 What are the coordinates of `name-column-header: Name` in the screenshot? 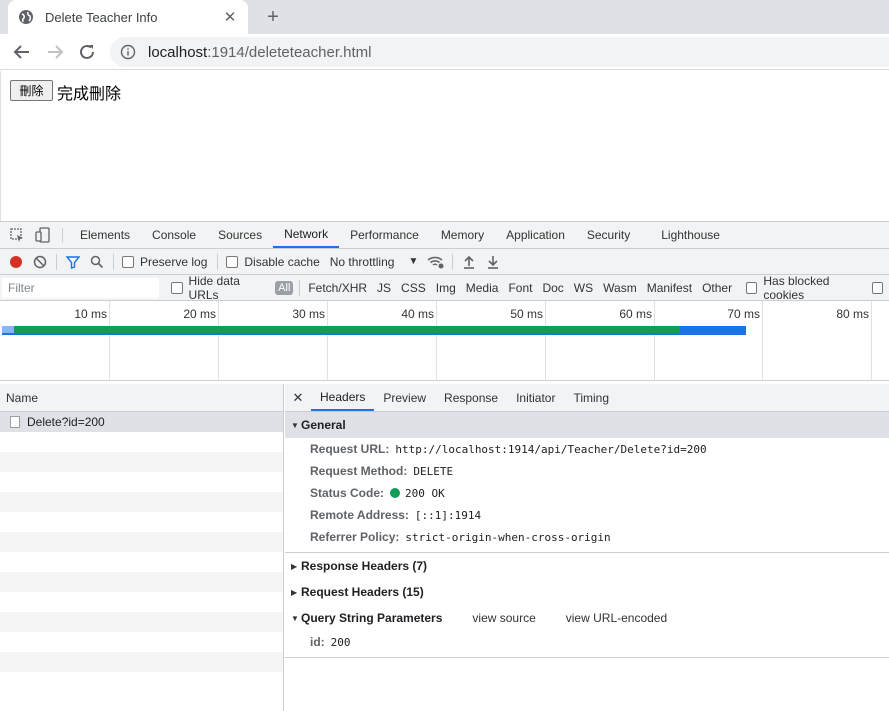 It's located at (141, 398).